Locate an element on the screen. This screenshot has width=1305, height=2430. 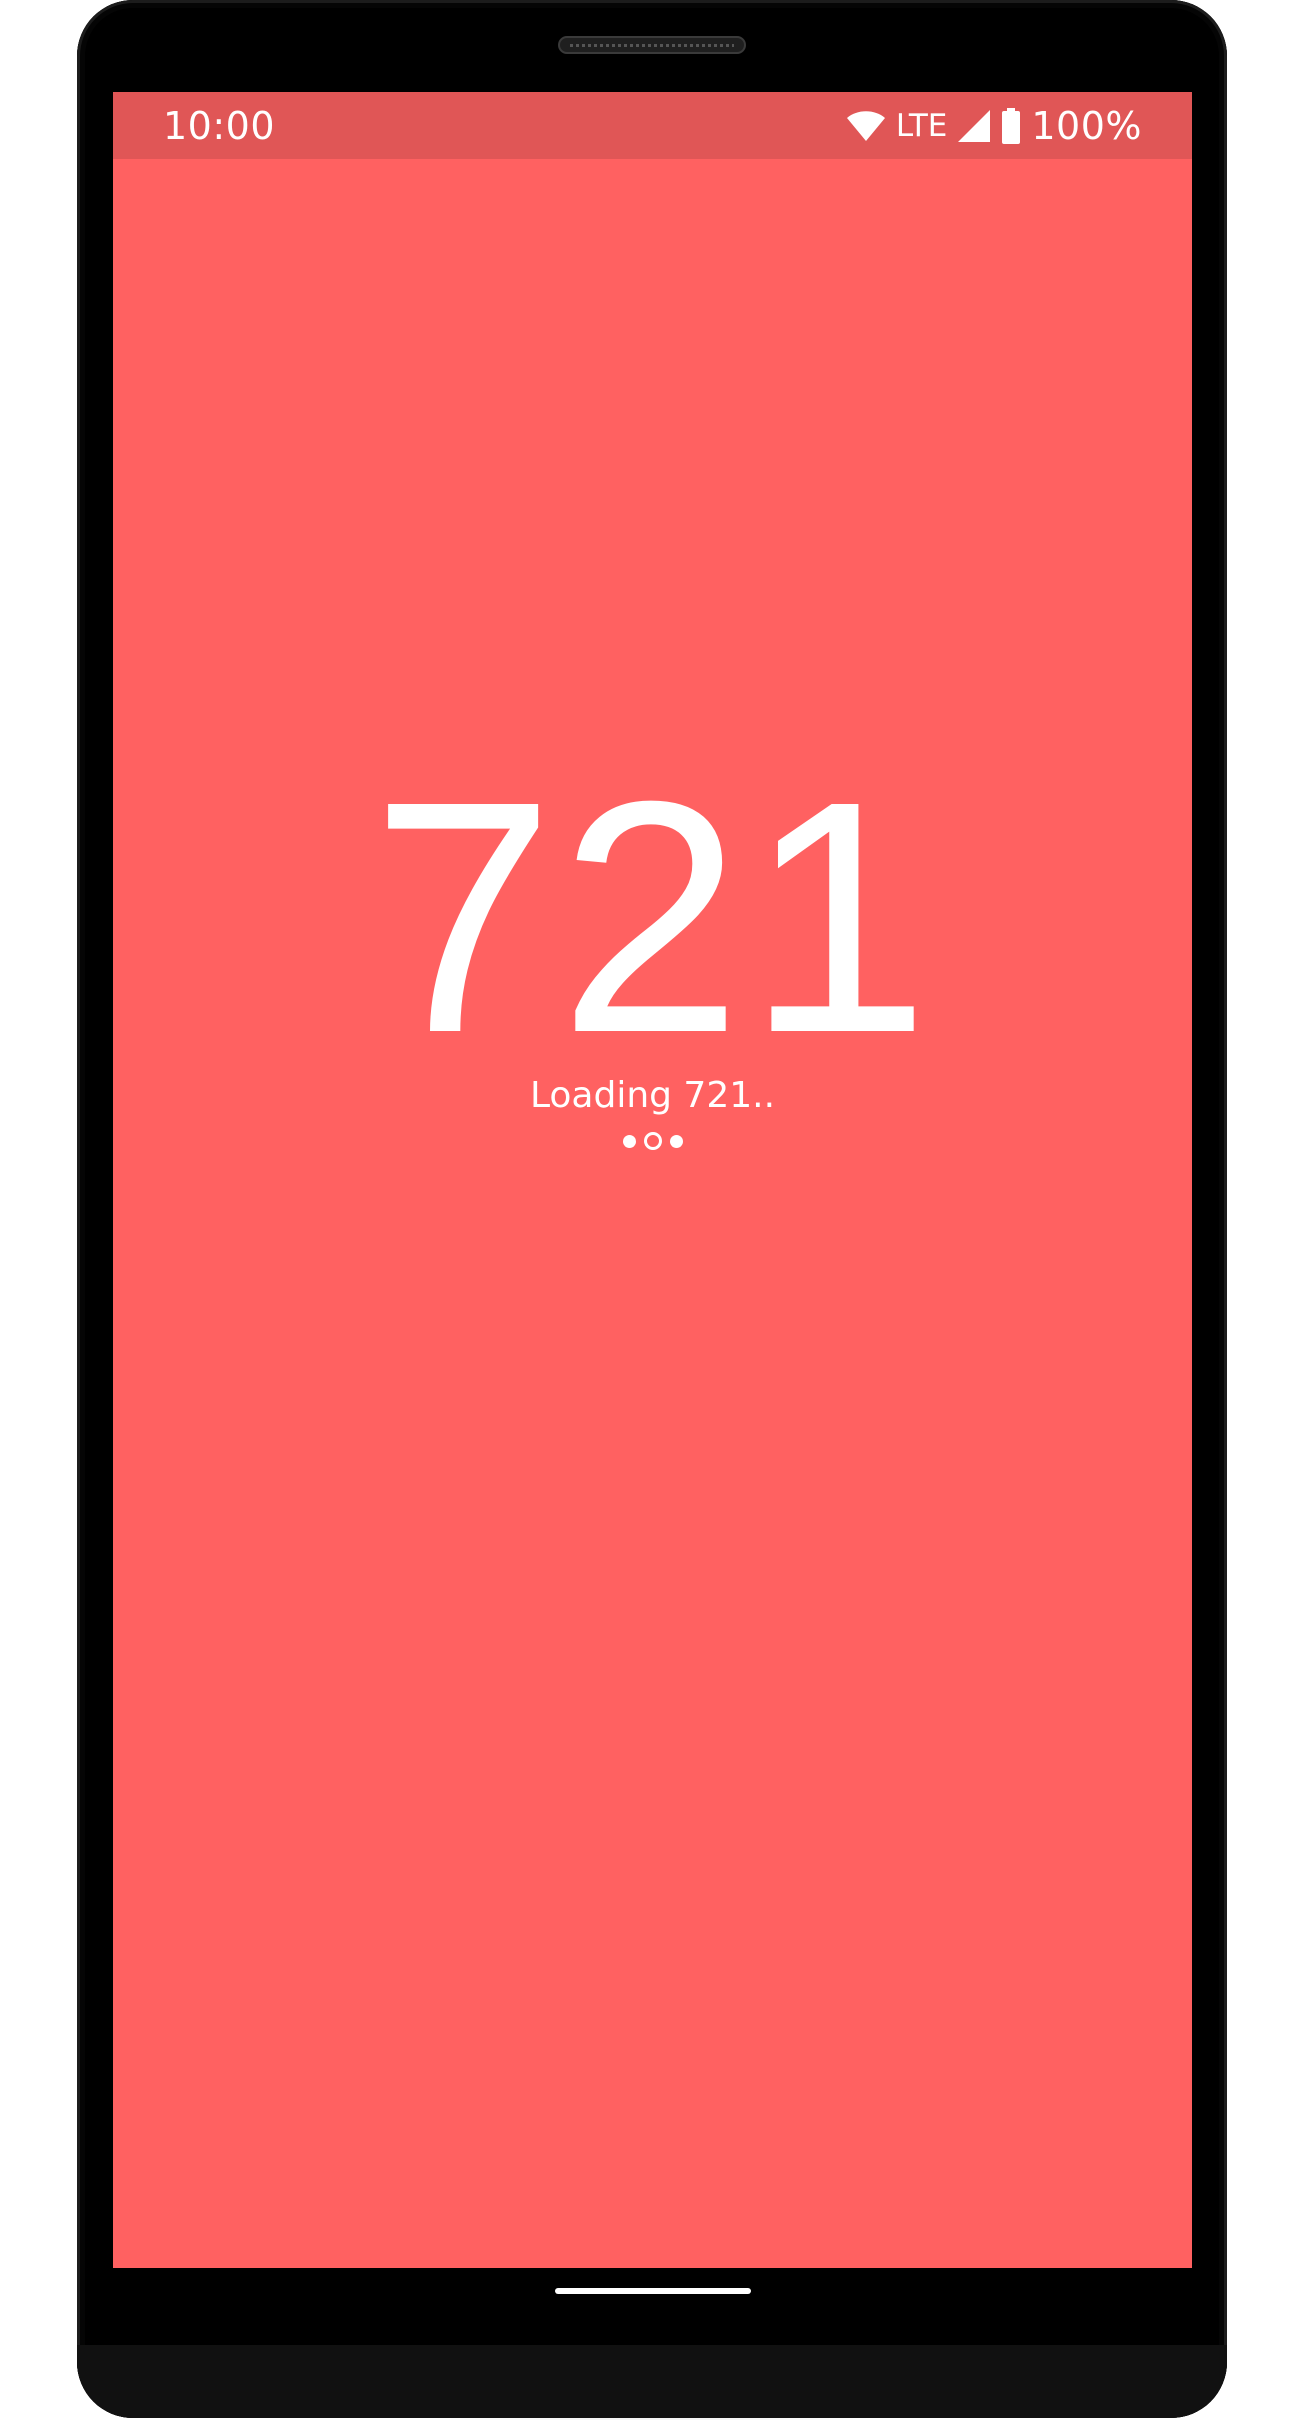
home-indicator-bar is located at coordinates (653, 2291).